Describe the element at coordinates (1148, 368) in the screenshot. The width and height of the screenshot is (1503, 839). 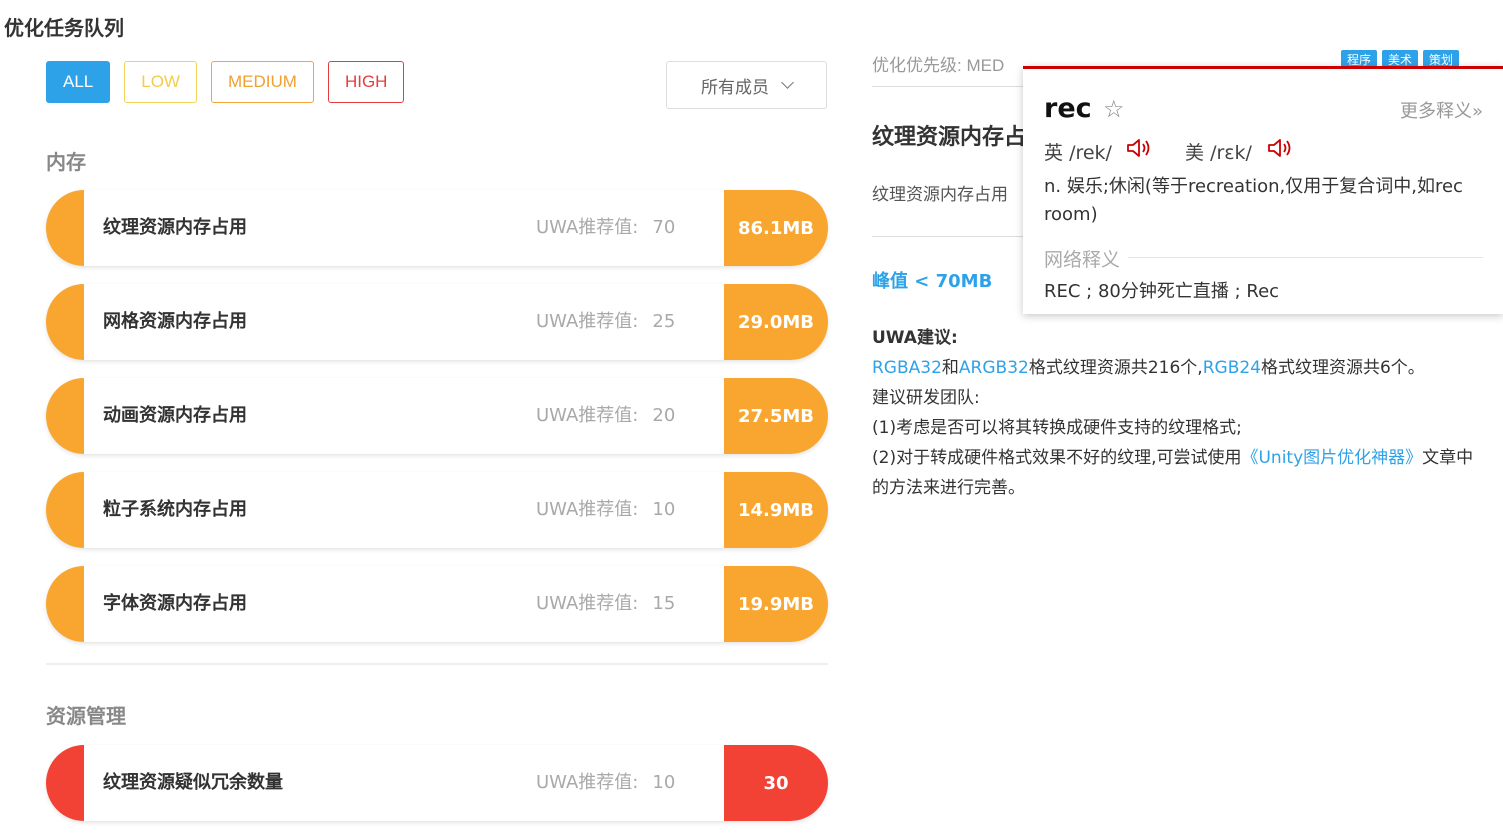
I see `advice-paragraph: RGBA32和ARGB32格式纹理资源共216个,RGB24格式纹理资源共6个。` at that location.